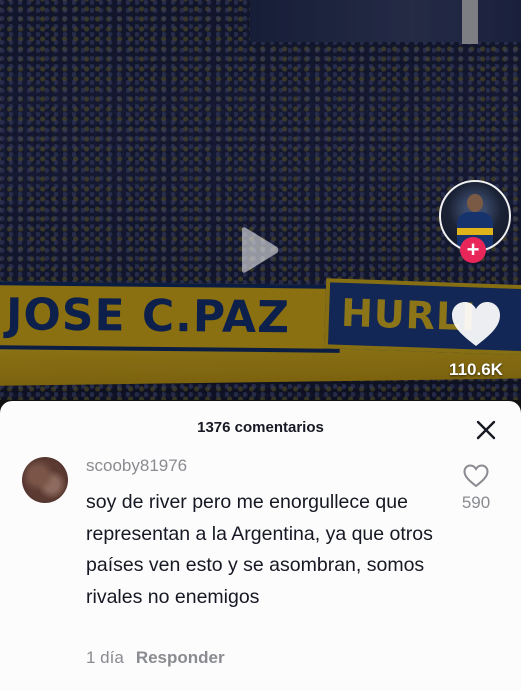 The width and height of the screenshot is (521, 691). Describe the element at coordinates (260, 427) in the screenshot. I see `comments-count-title: 1376 comentarios` at that location.